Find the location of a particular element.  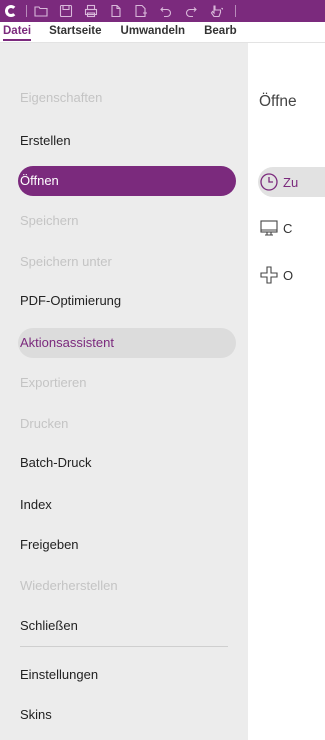

option-computer-label: C is located at coordinates (288, 228).